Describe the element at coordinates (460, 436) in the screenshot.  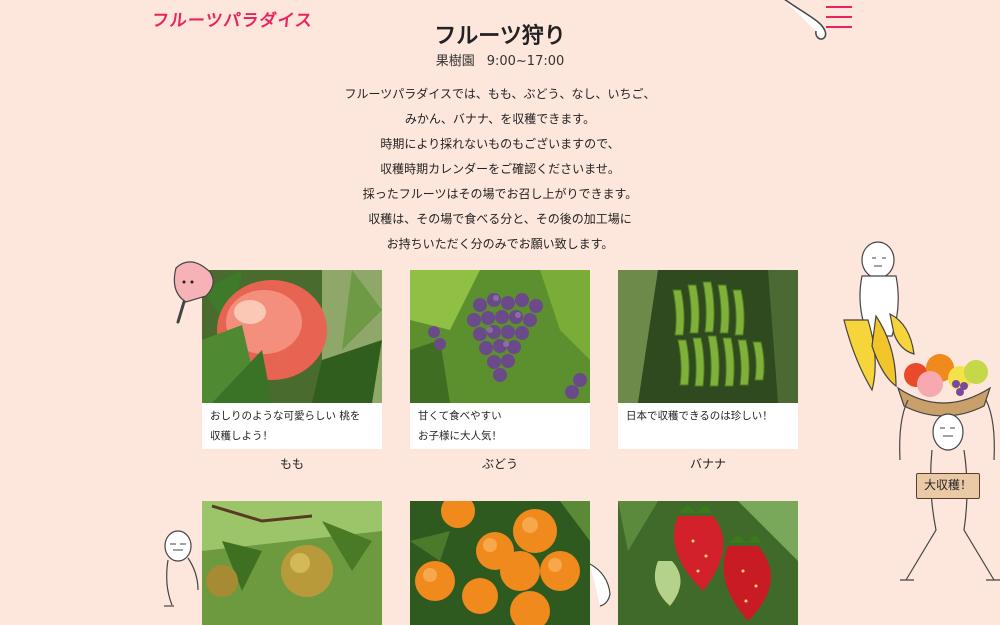
I see `caption-line: お子様に大人気！` at that location.